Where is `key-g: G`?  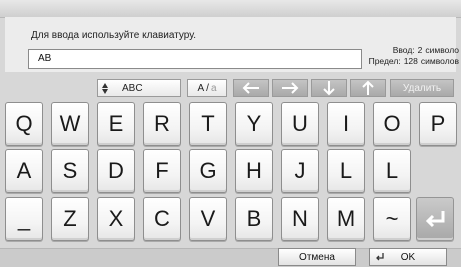
key-g: G is located at coordinates (208, 171).